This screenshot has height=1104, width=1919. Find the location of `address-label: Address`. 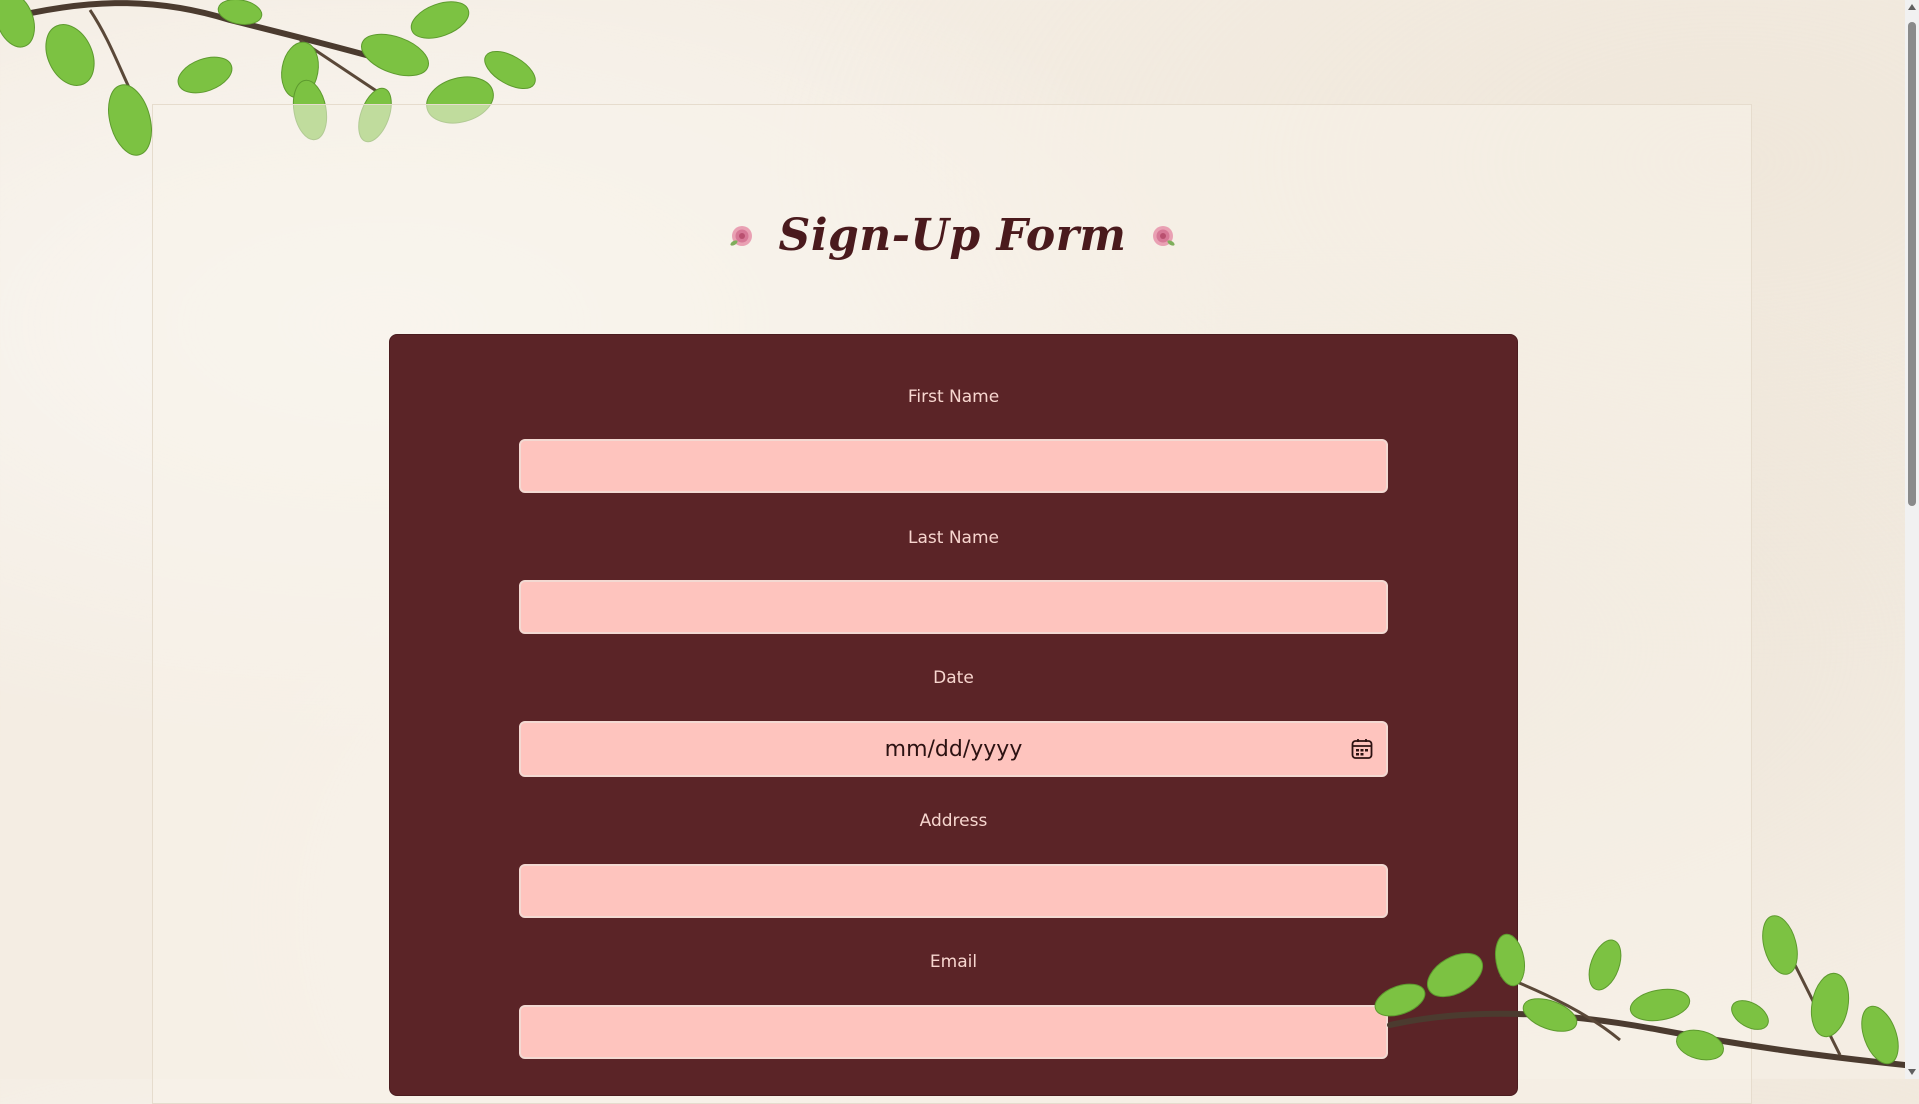

address-label: Address is located at coordinates (953, 821).